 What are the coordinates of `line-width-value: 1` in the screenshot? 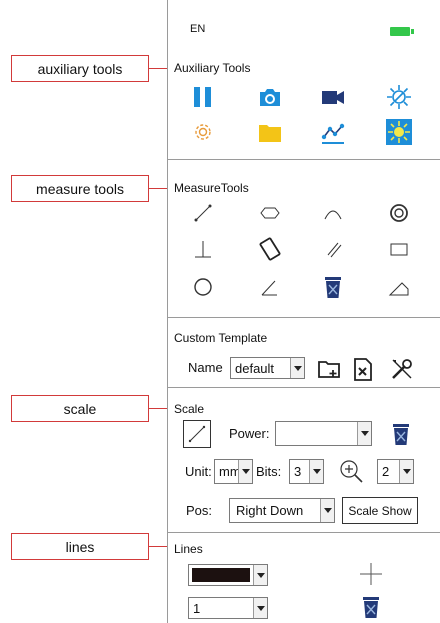 It's located at (197, 608).